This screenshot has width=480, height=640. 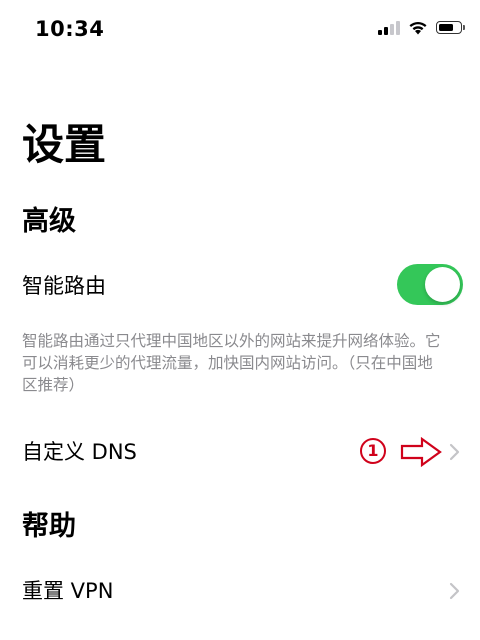 I want to click on smart-routing-toggle, so click(x=430, y=284).